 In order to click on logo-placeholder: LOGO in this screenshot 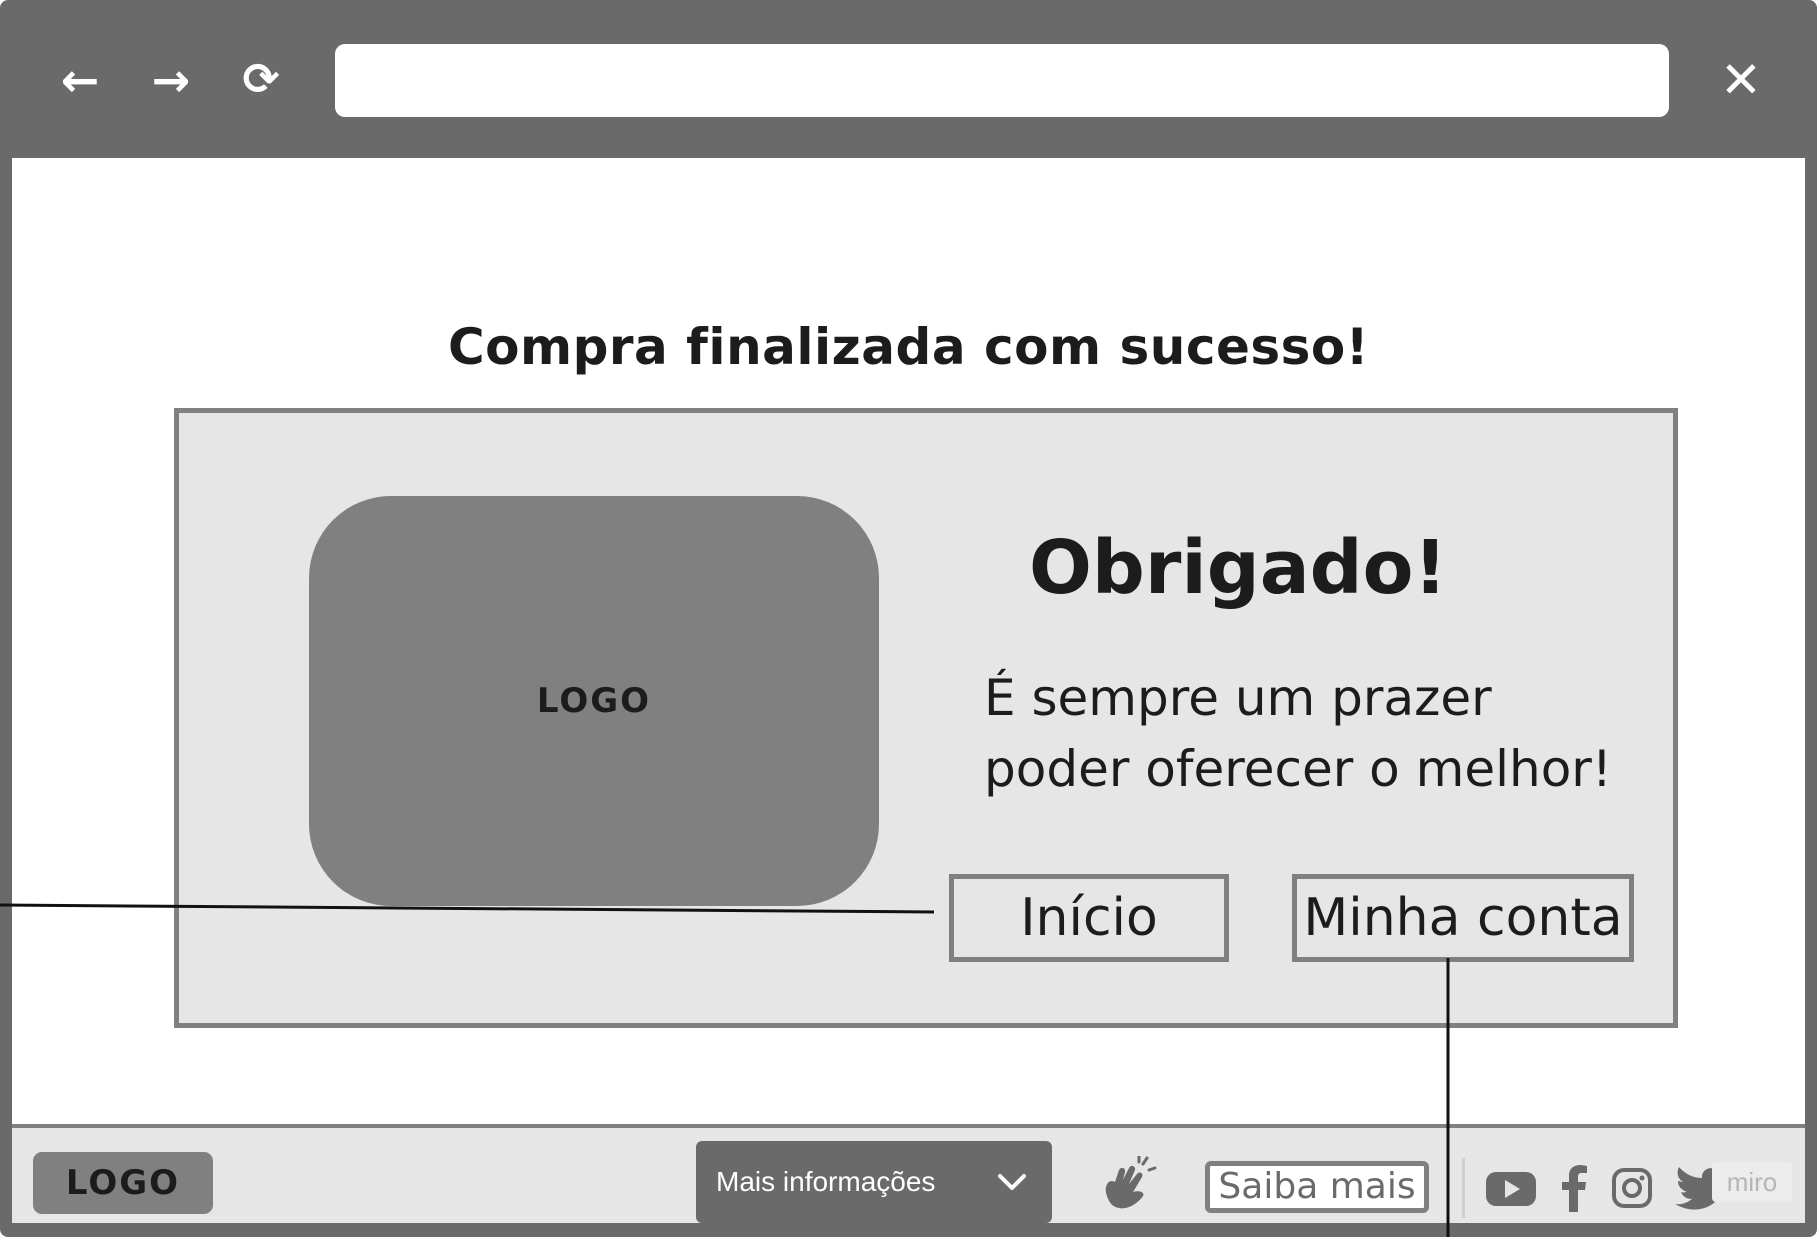, I will do `click(594, 701)`.